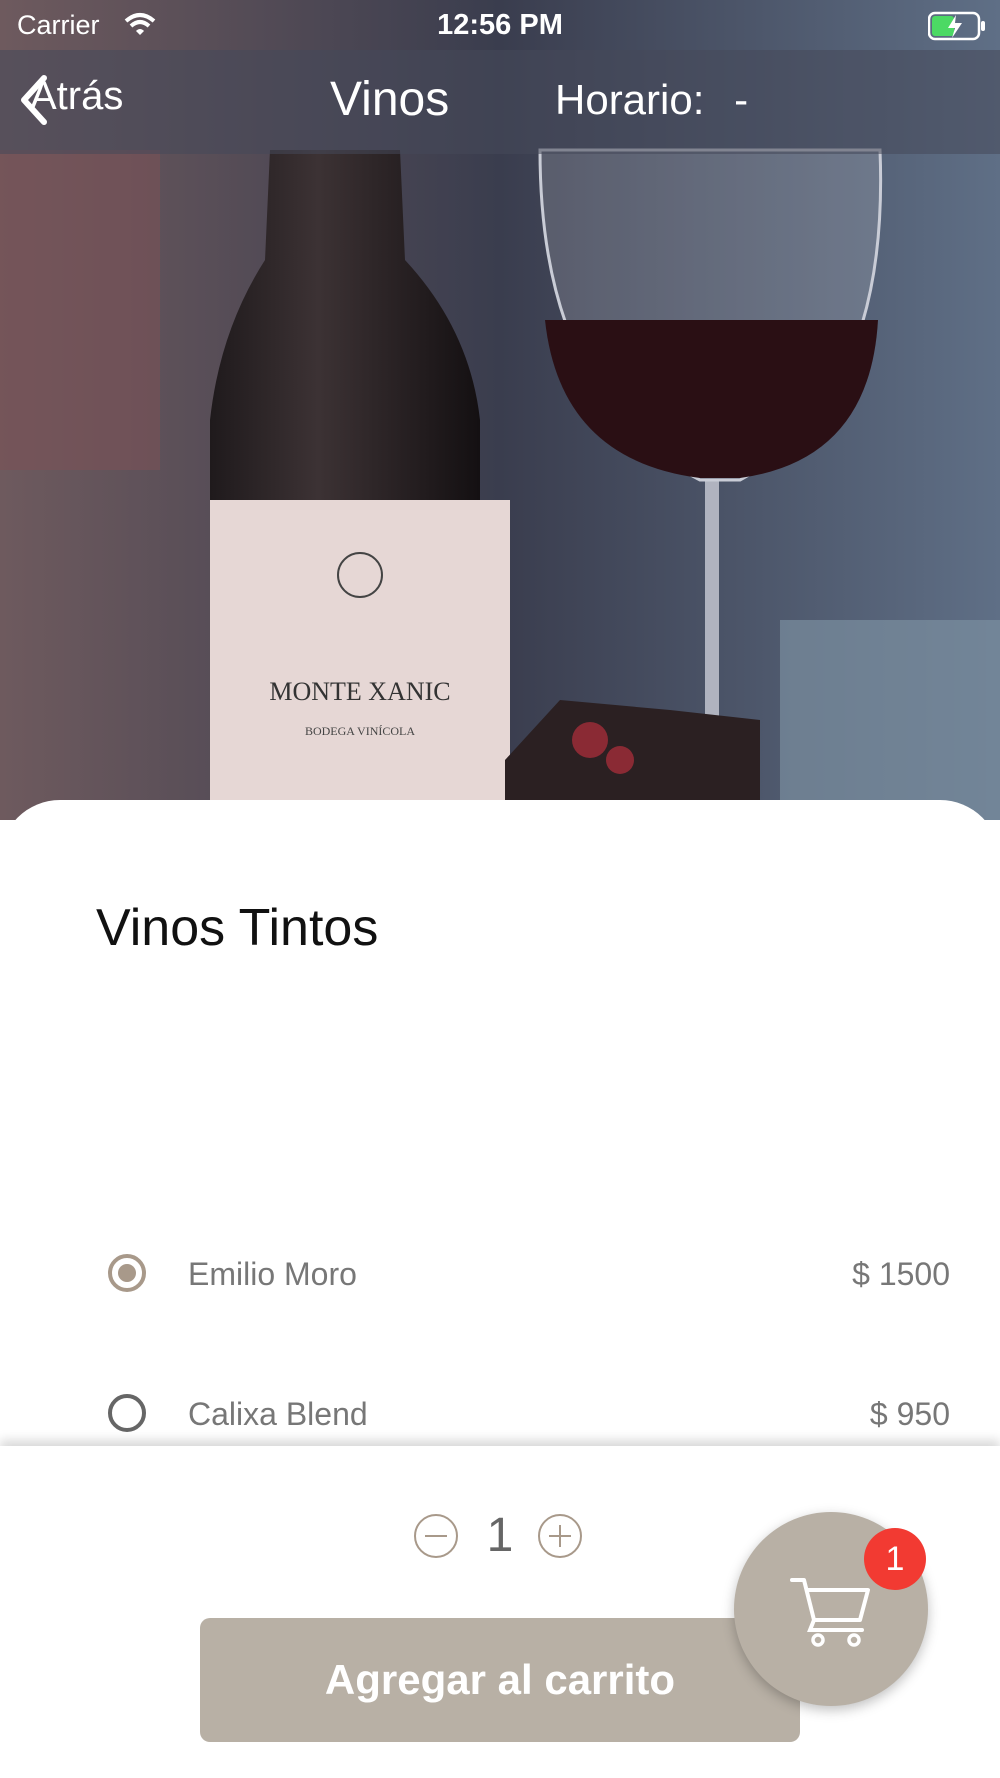 The width and height of the screenshot is (1000, 1778). I want to click on option-calixa-blend: Calixa Blend $ 950, so click(500, 1416).